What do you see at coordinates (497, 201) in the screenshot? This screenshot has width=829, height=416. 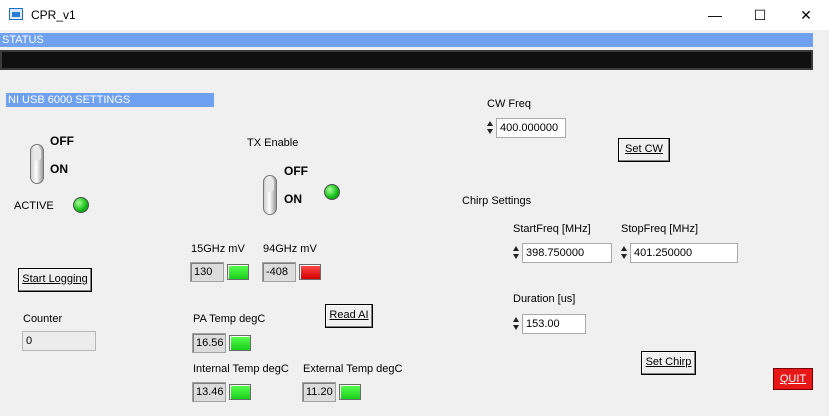 I see `chirp-settings-label: Chirp Settings` at bounding box center [497, 201].